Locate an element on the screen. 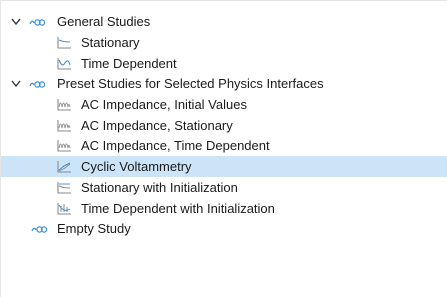  cyclic-voltammetry-icon is located at coordinates (64, 167).